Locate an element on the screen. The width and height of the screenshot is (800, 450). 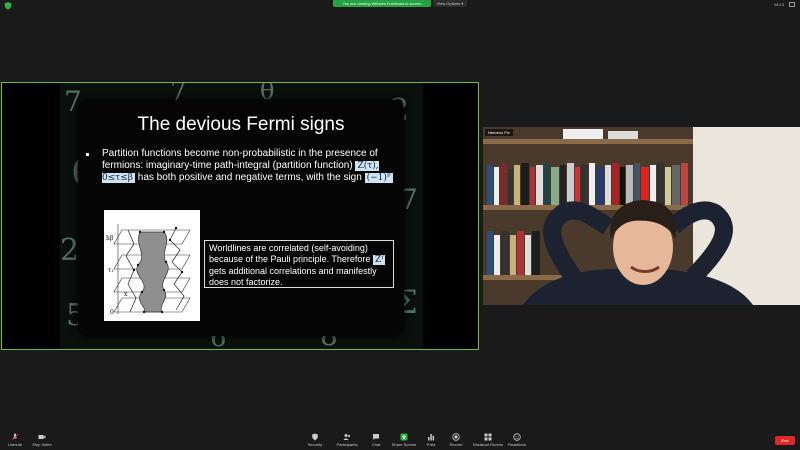
record-button: Record is located at coordinates (456, 440).